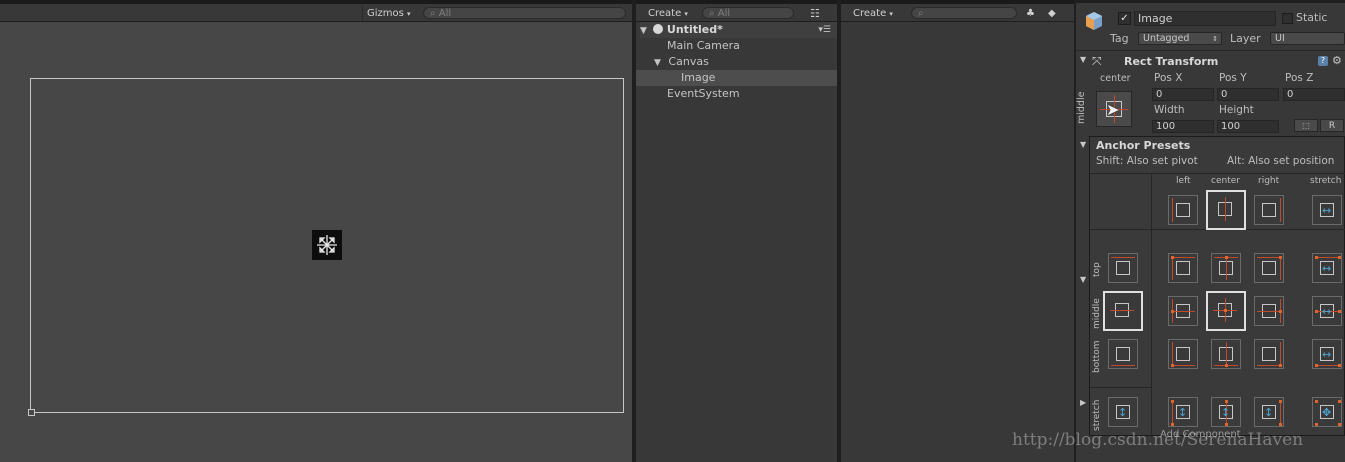 This screenshot has height=462, width=1345. Describe the element at coordinates (1226, 268) in the screenshot. I see `anchor-preset-top-center` at that location.